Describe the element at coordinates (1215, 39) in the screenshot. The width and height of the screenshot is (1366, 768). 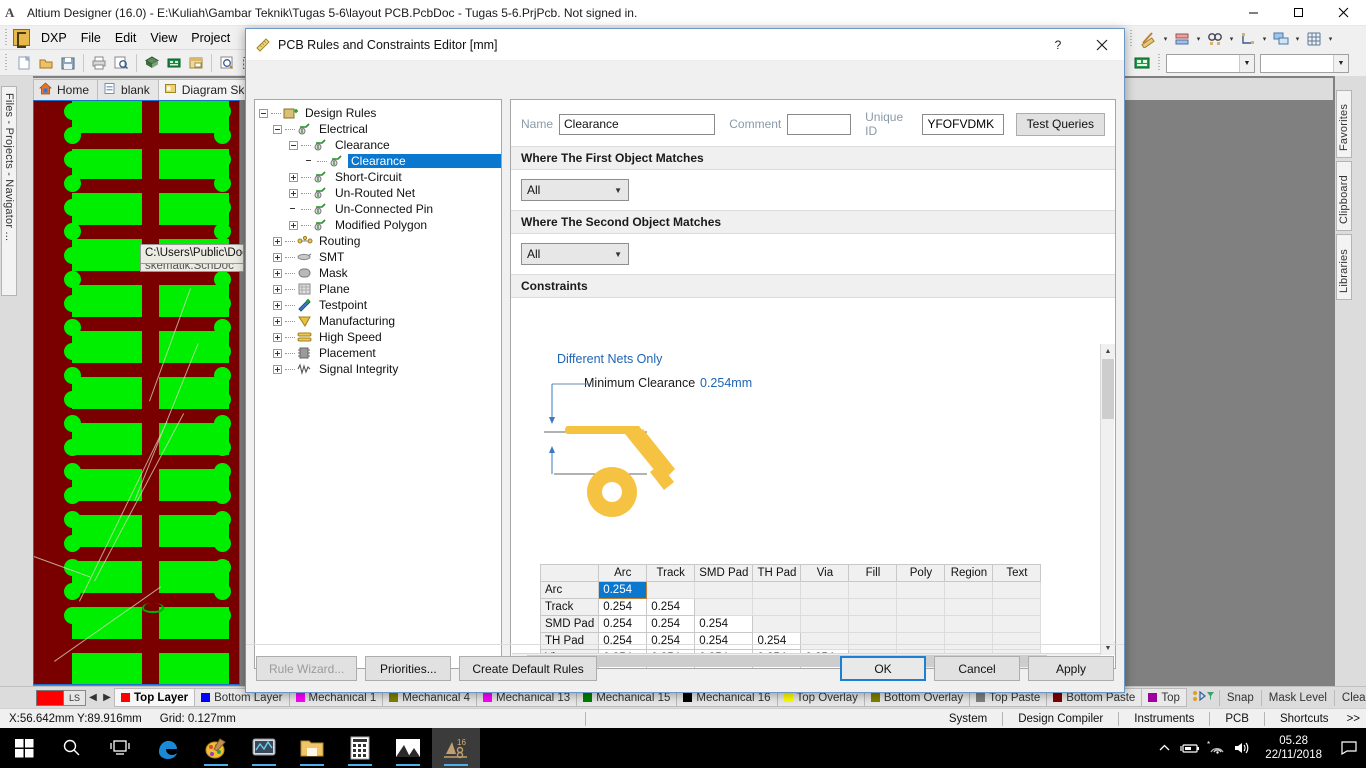
I see `find-similar-icon` at that location.